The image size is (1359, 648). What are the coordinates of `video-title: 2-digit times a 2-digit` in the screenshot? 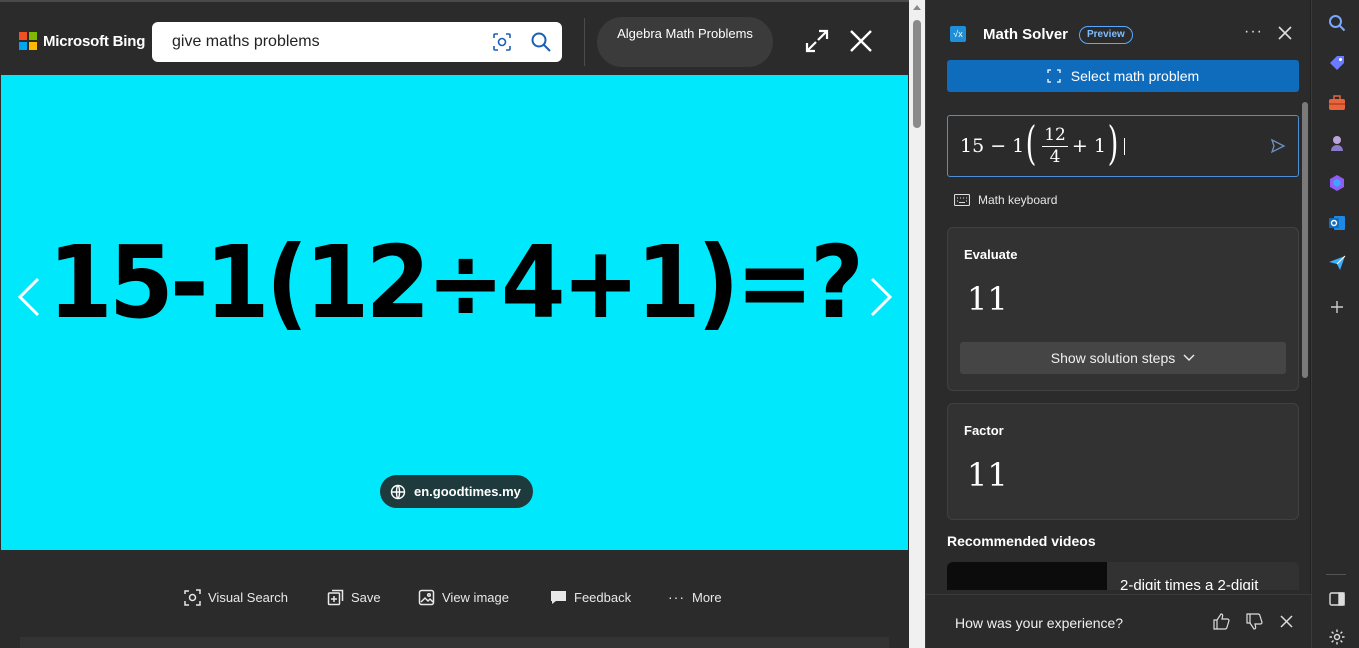 It's located at (1189, 583).